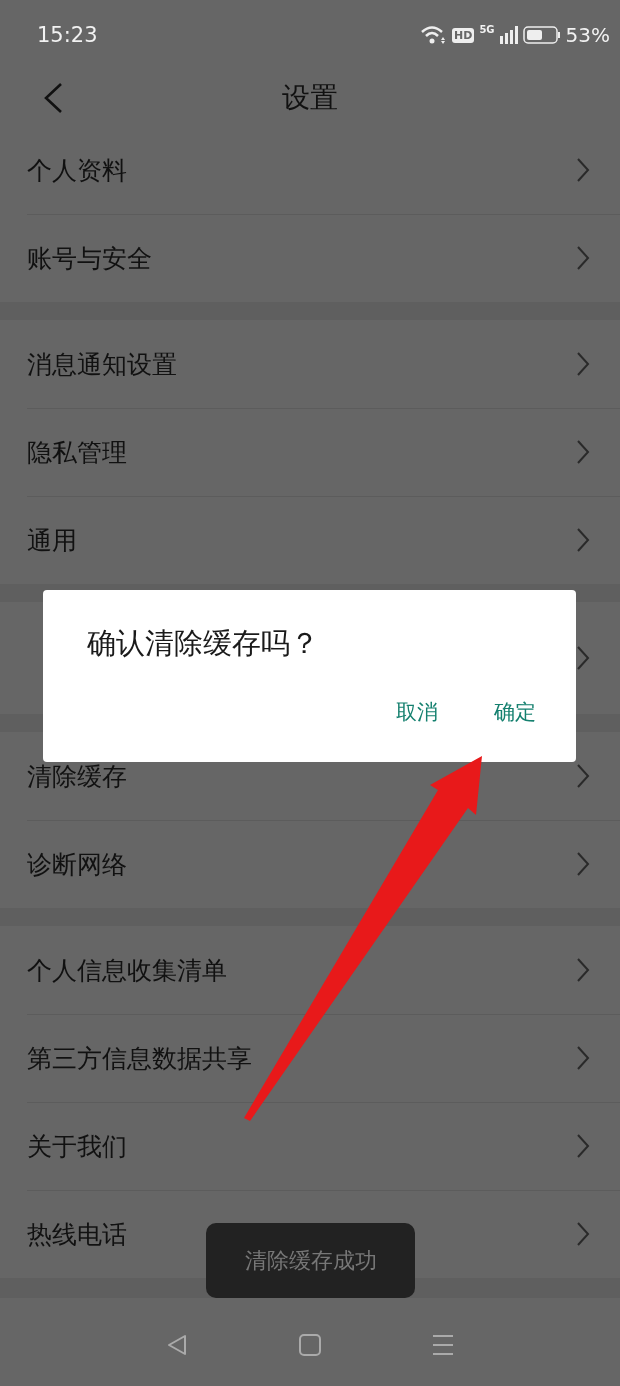  What do you see at coordinates (77, 864) in the screenshot?
I see `settings-item: 诊断网络` at bounding box center [77, 864].